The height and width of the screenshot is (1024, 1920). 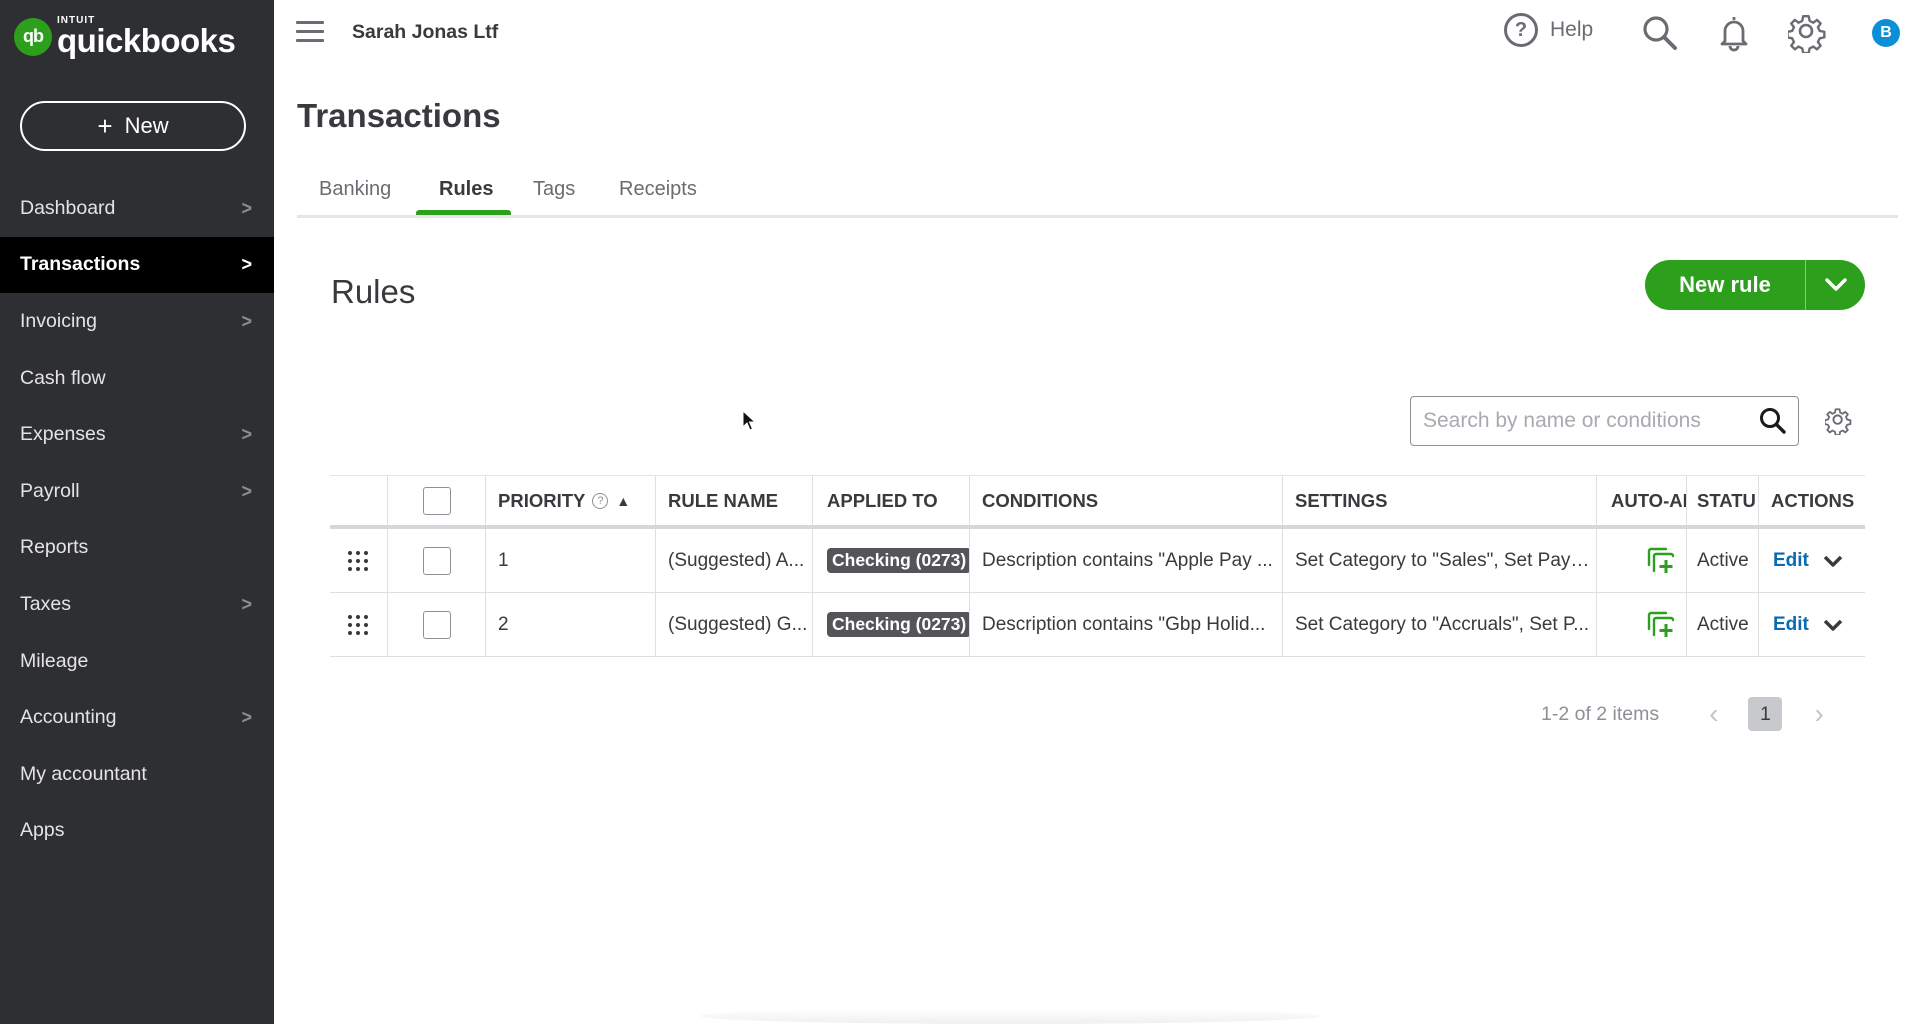 I want to click on sidebar-item-my-accountant: My accountant, so click(x=137, y=774).